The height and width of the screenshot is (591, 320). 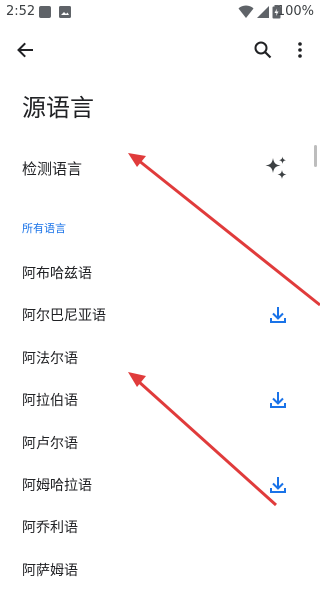 I want to click on language-label: 阿萨姆语, so click(x=50, y=570).